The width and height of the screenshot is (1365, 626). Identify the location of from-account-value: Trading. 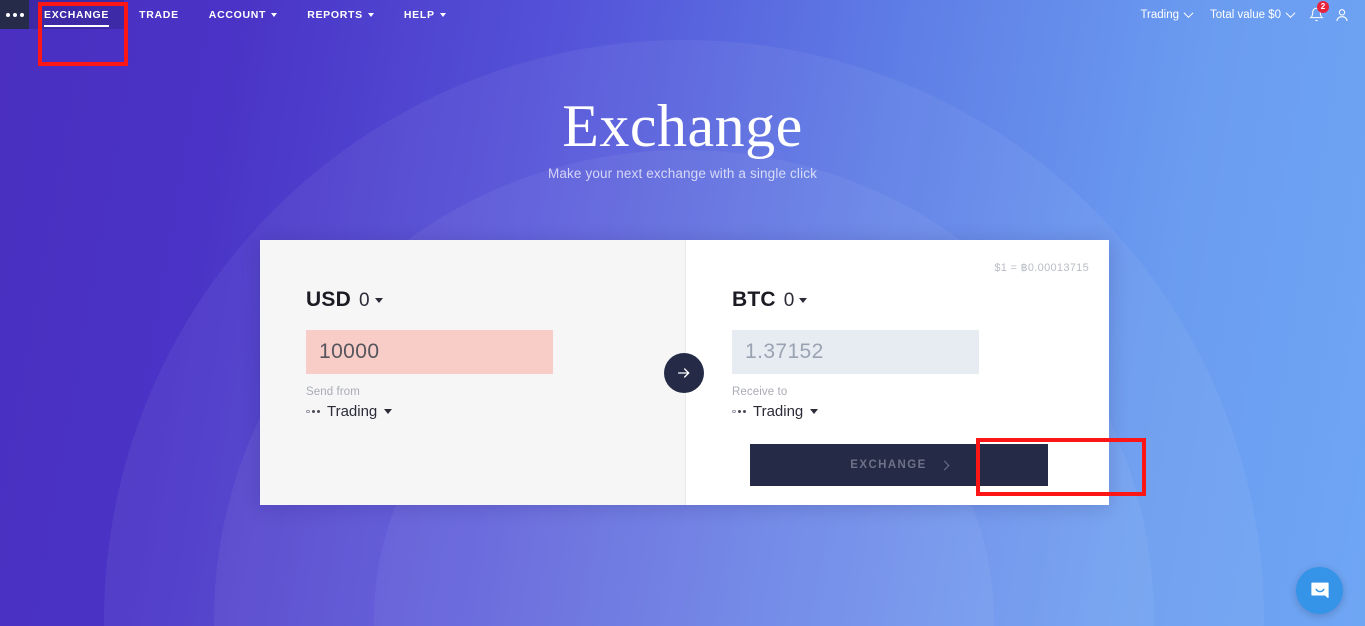
(352, 411).